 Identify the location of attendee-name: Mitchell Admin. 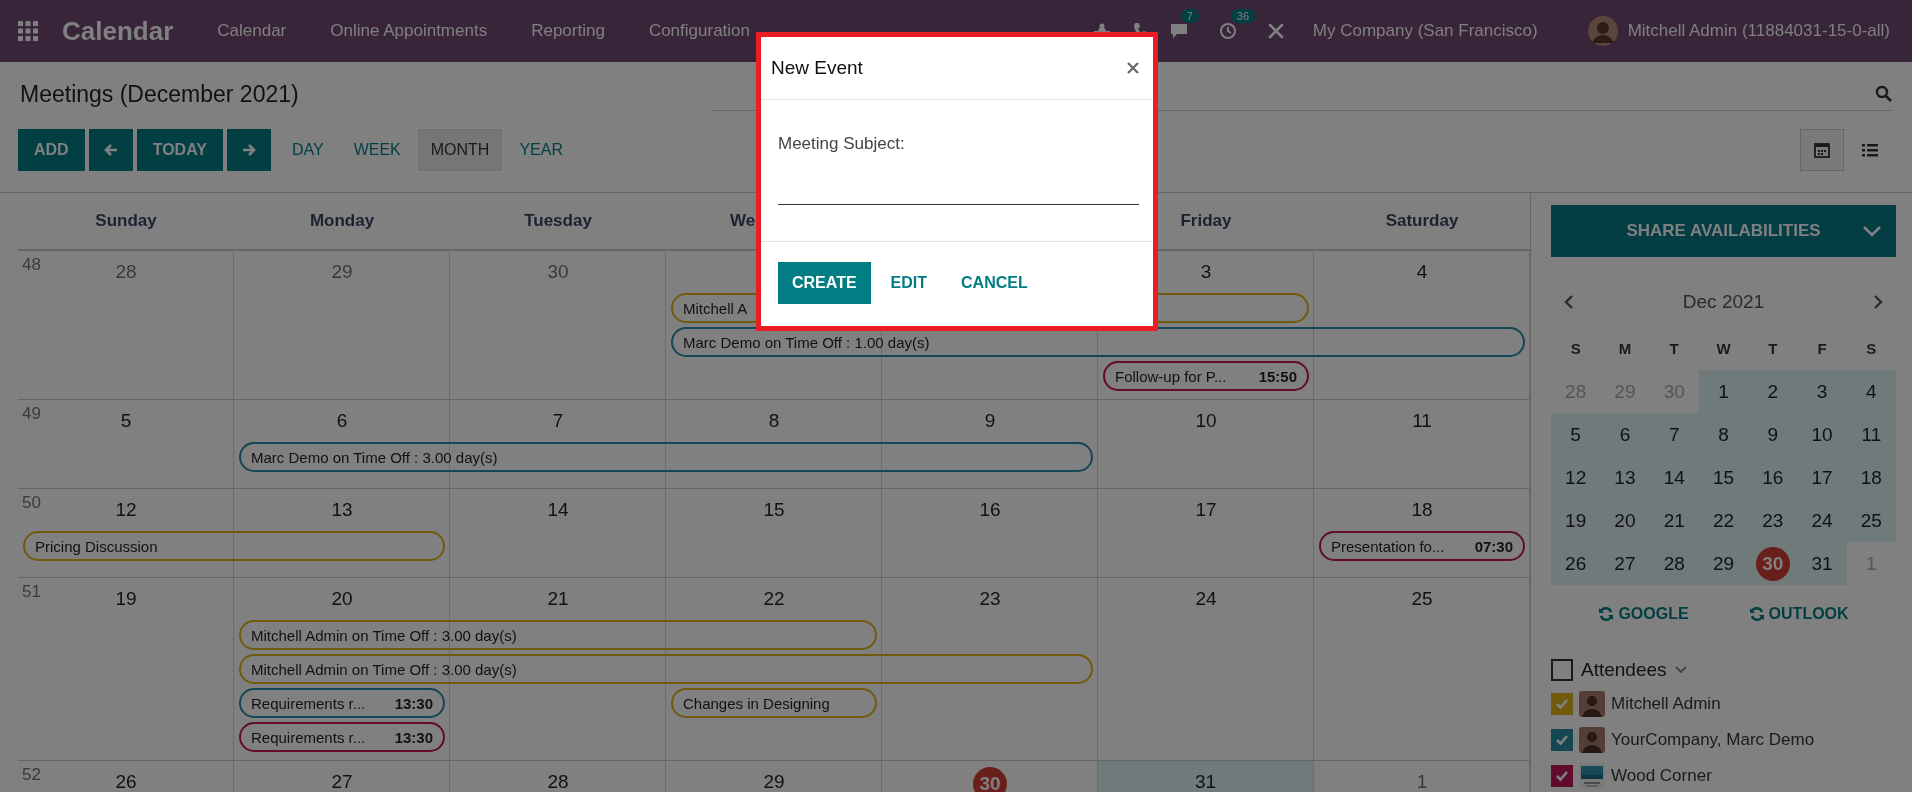
(1666, 704).